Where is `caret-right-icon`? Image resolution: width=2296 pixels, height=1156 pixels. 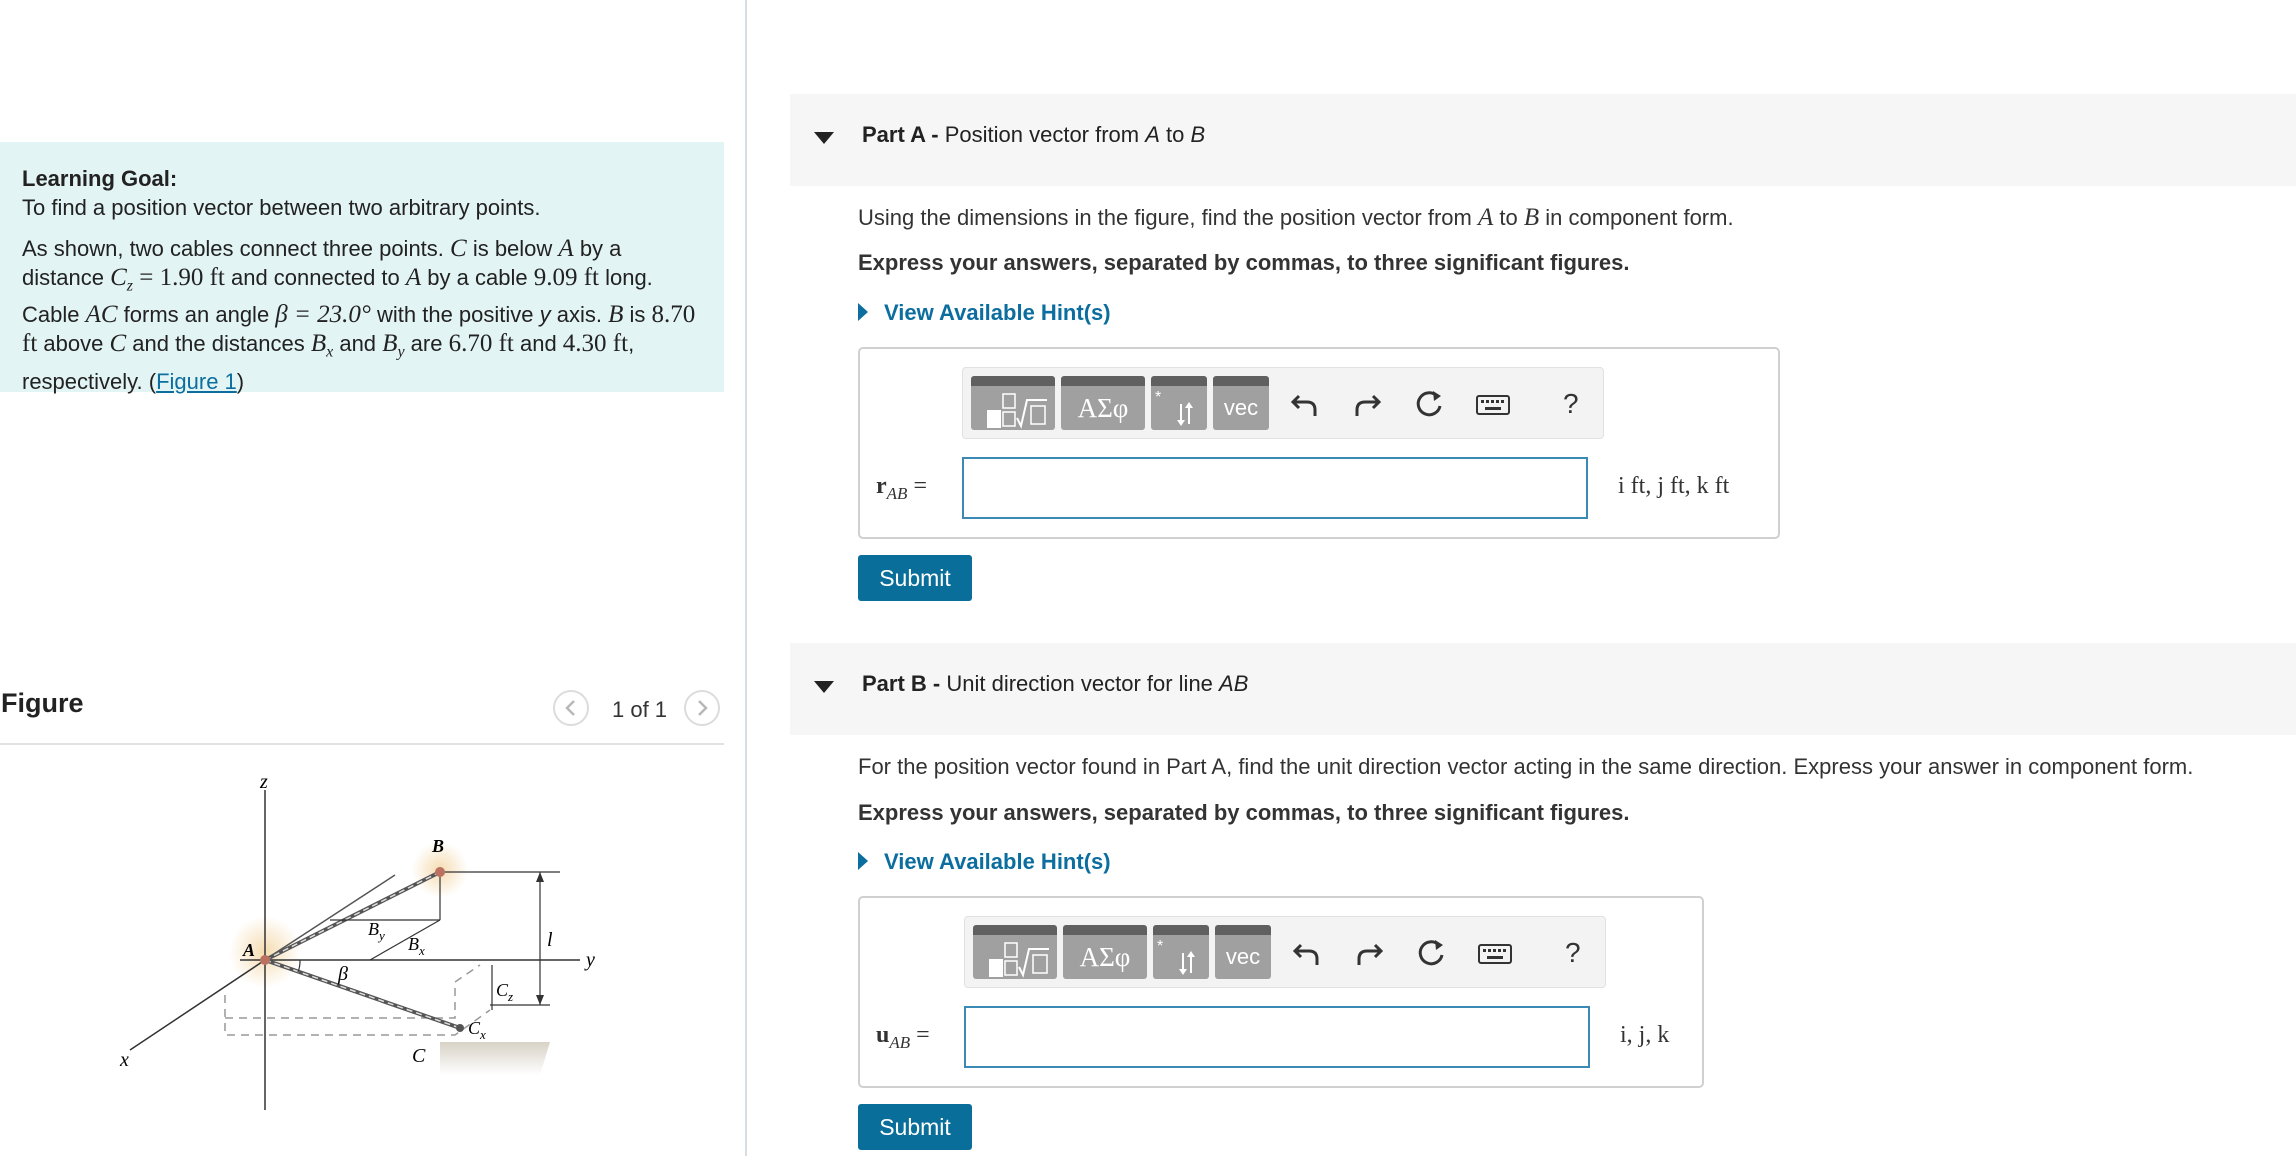
caret-right-icon is located at coordinates (863, 861).